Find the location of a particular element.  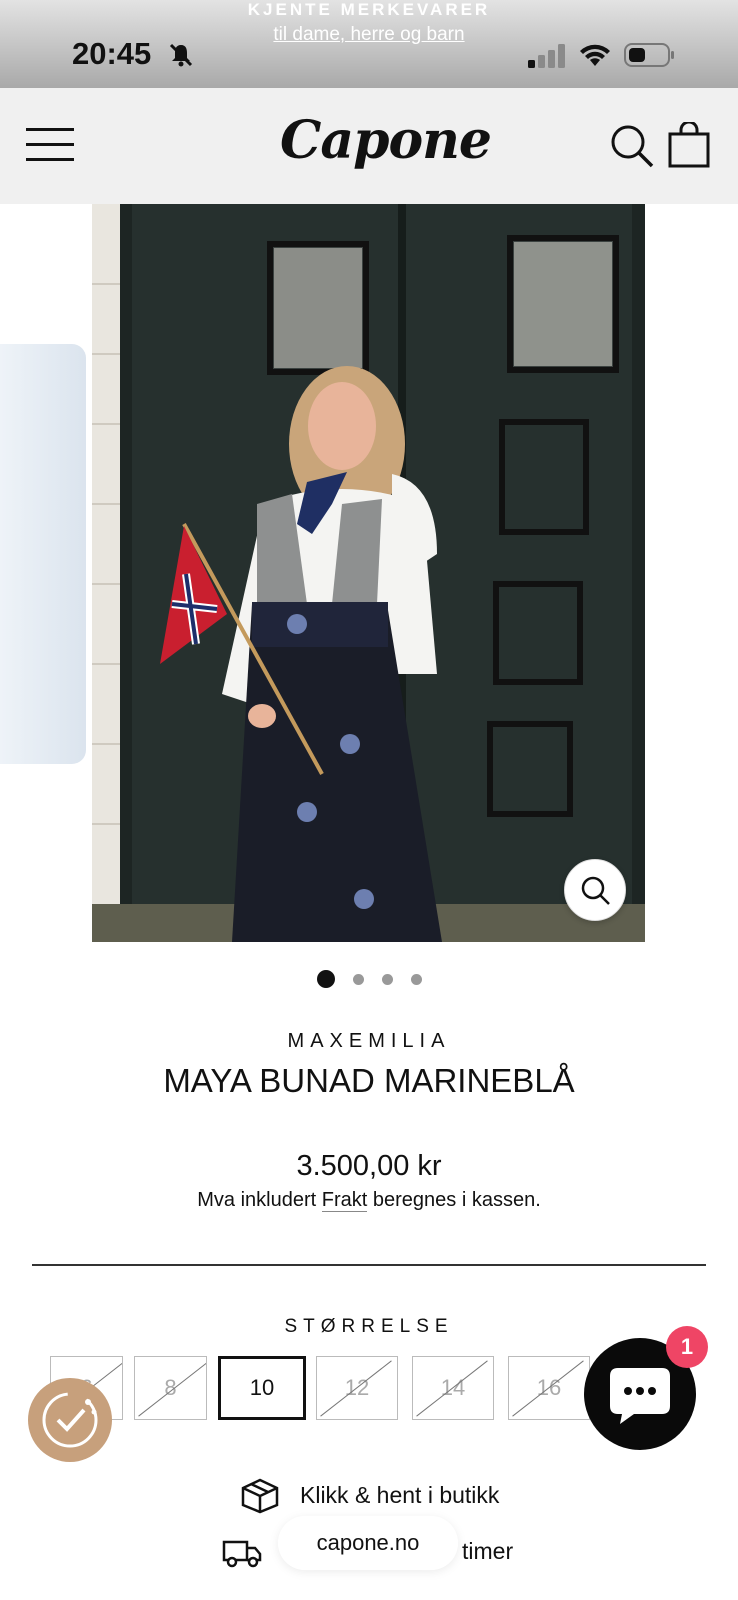

product-title: MAYA BUNAD MARINEBLÅ is located at coordinates (369, 1080).